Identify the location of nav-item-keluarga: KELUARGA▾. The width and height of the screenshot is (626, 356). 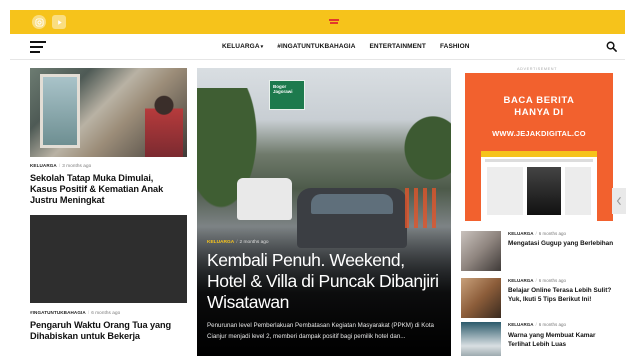
(242, 46).